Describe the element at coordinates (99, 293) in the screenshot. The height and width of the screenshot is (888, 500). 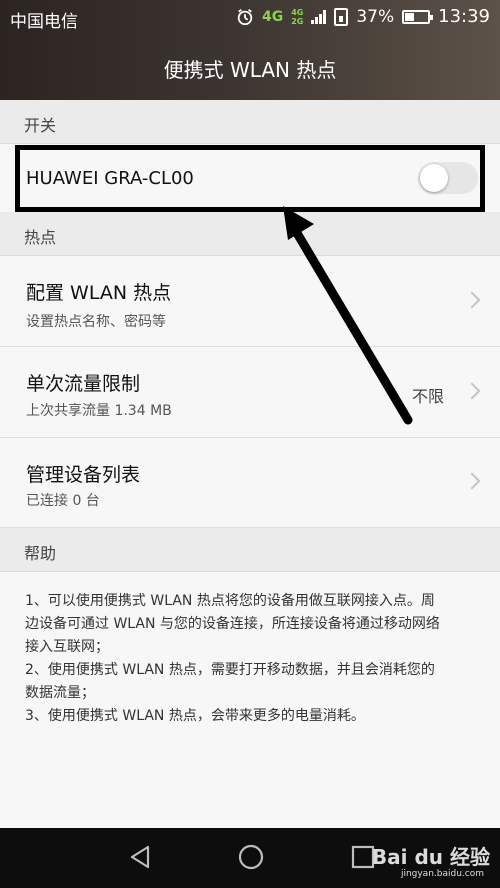
I see `setting-title: 配置 WLAN 热点` at that location.